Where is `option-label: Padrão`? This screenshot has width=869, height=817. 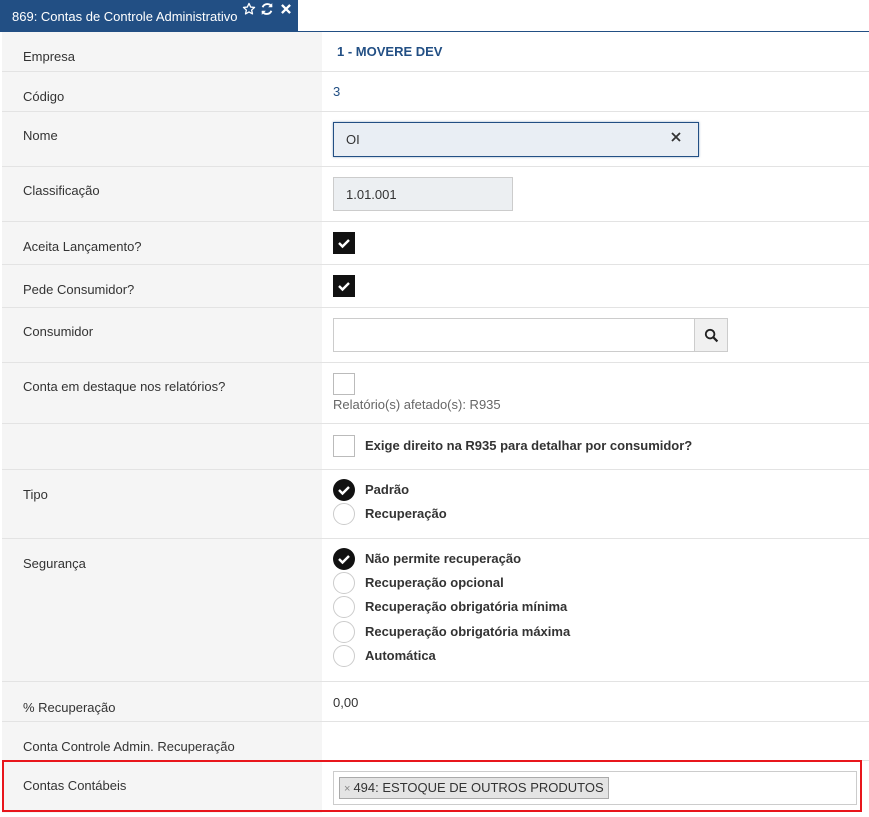 option-label: Padrão is located at coordinates (387, 489).